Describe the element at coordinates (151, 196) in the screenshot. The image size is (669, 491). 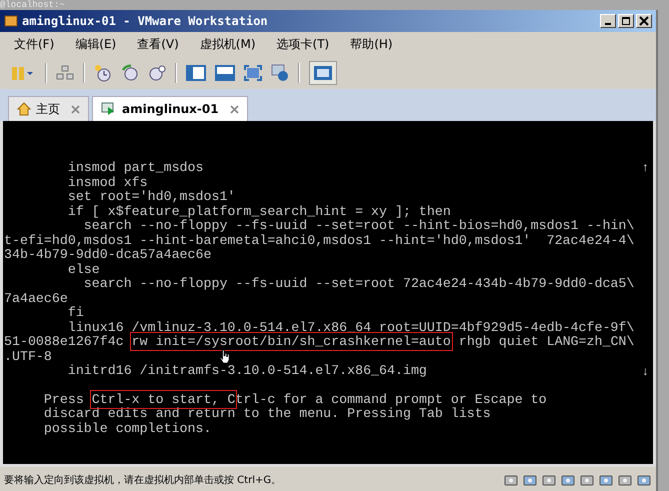
I see `console-text: set root='hd0,msdos1'` at that location.